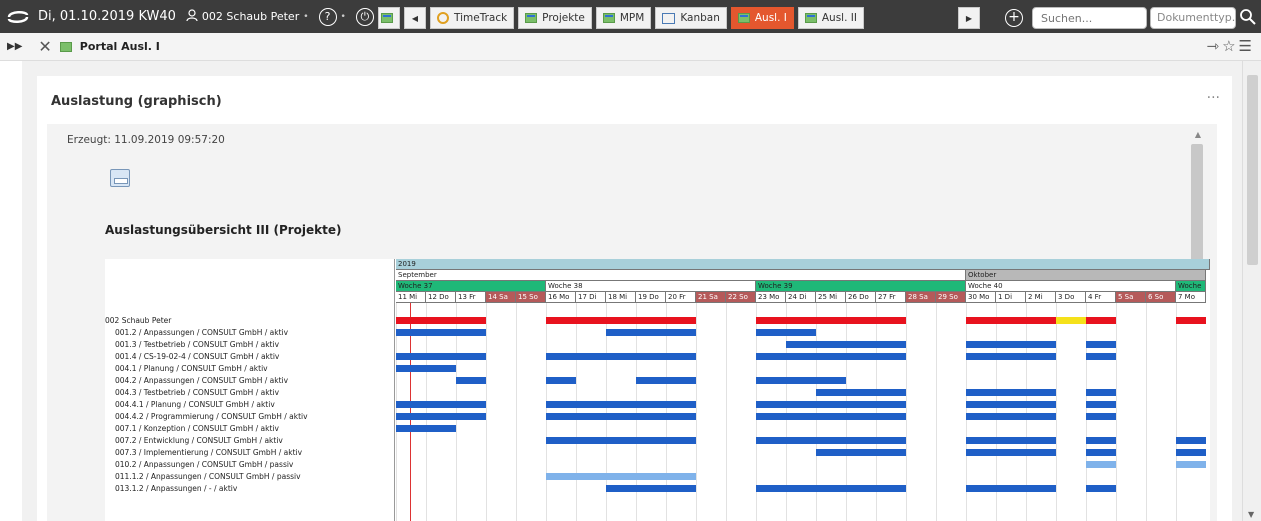 Image resolution: width=1261 pixels, height=521 pixels. Describe the element at coordinates (621, 297) in the screenshot. I see `day-header: 18 Mi` at that location.